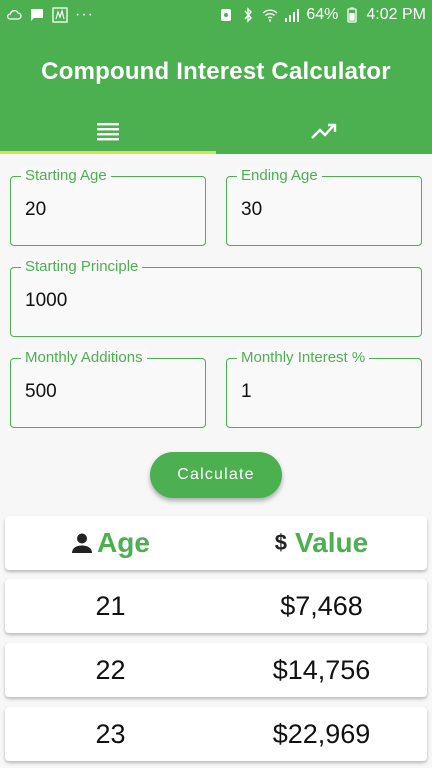  What do you see at coordinates (110, 669) in the screenshot?
I see `row-age: 22` at bounding box center [110, 669].